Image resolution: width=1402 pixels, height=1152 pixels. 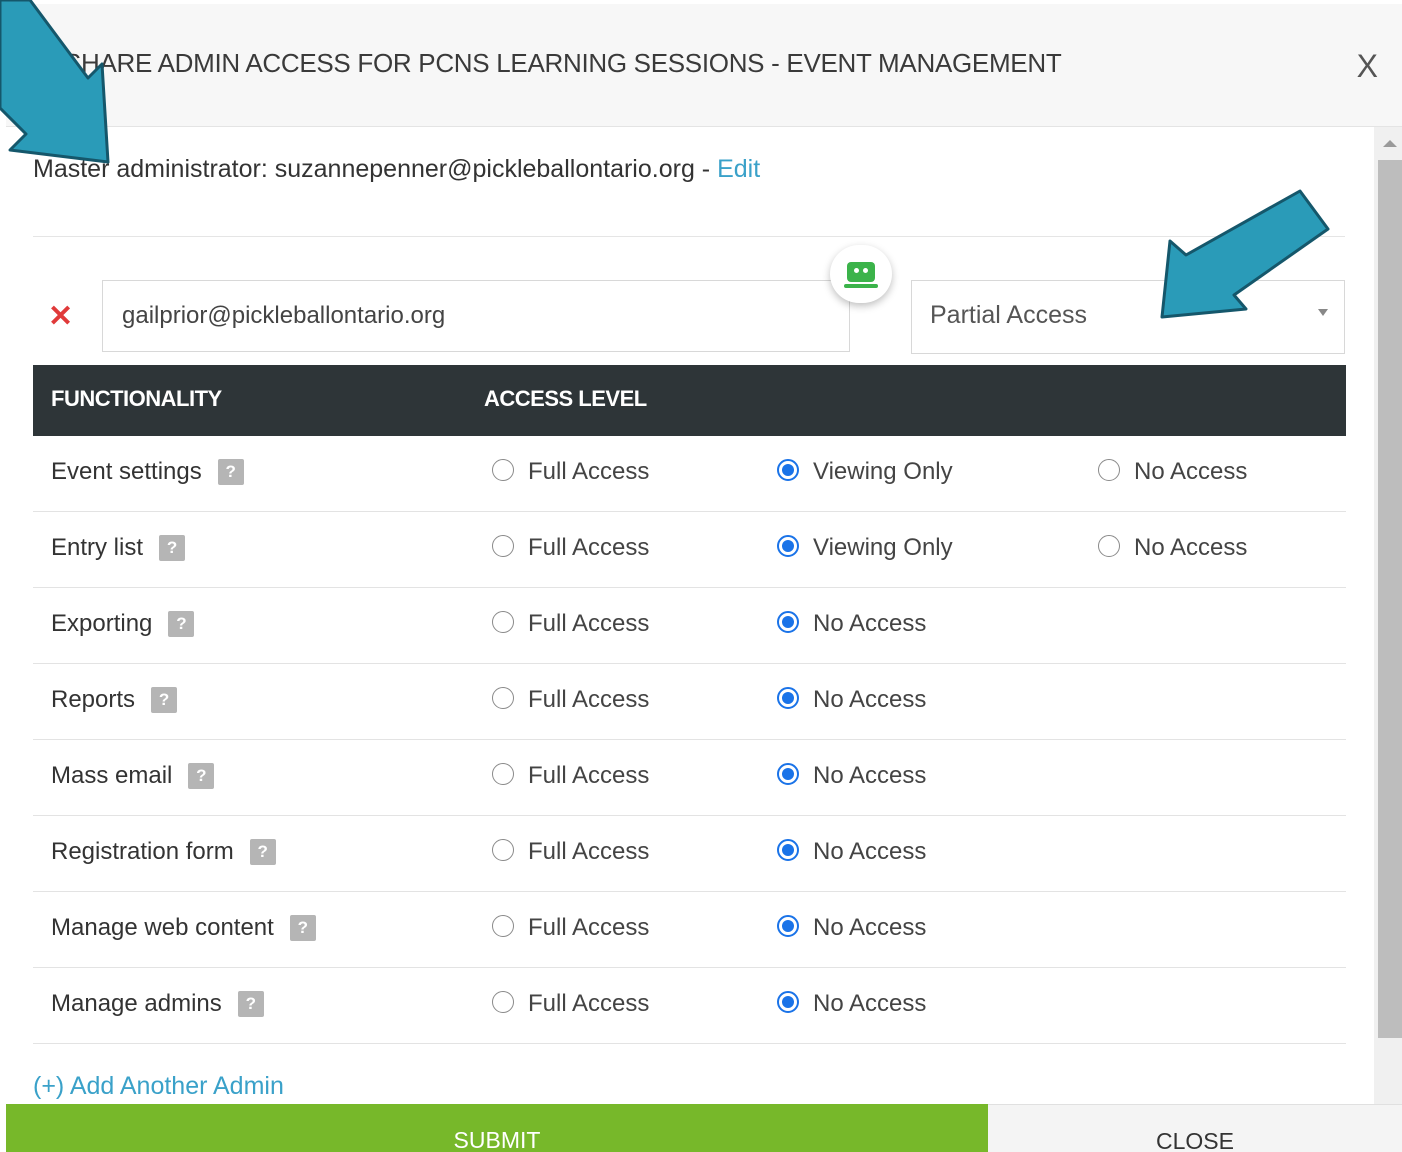 What do you see at coordinates (689, 702) in the screenshot?
I see `table-row: Reports? Full Access No Access` at bounding box center [689, 702].